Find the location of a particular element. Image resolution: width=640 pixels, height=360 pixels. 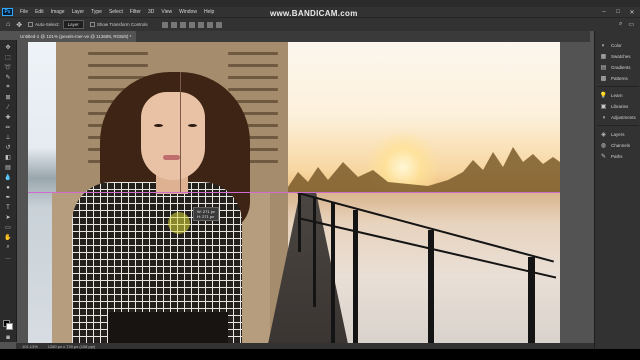

panel-layers: ◈ Layers is located at coordinates (613, 134).